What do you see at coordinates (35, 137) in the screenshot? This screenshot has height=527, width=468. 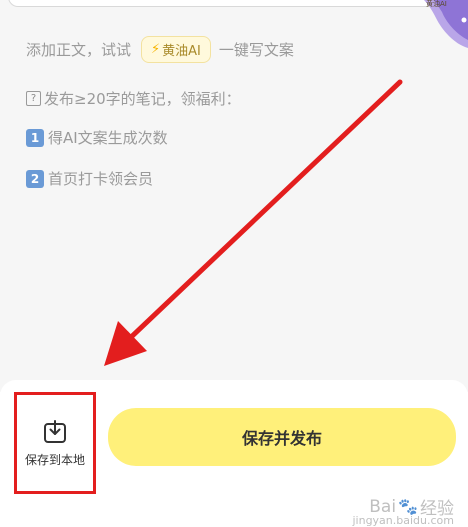 I see `number-one-icon: 1` at bounding box center [35, 137].